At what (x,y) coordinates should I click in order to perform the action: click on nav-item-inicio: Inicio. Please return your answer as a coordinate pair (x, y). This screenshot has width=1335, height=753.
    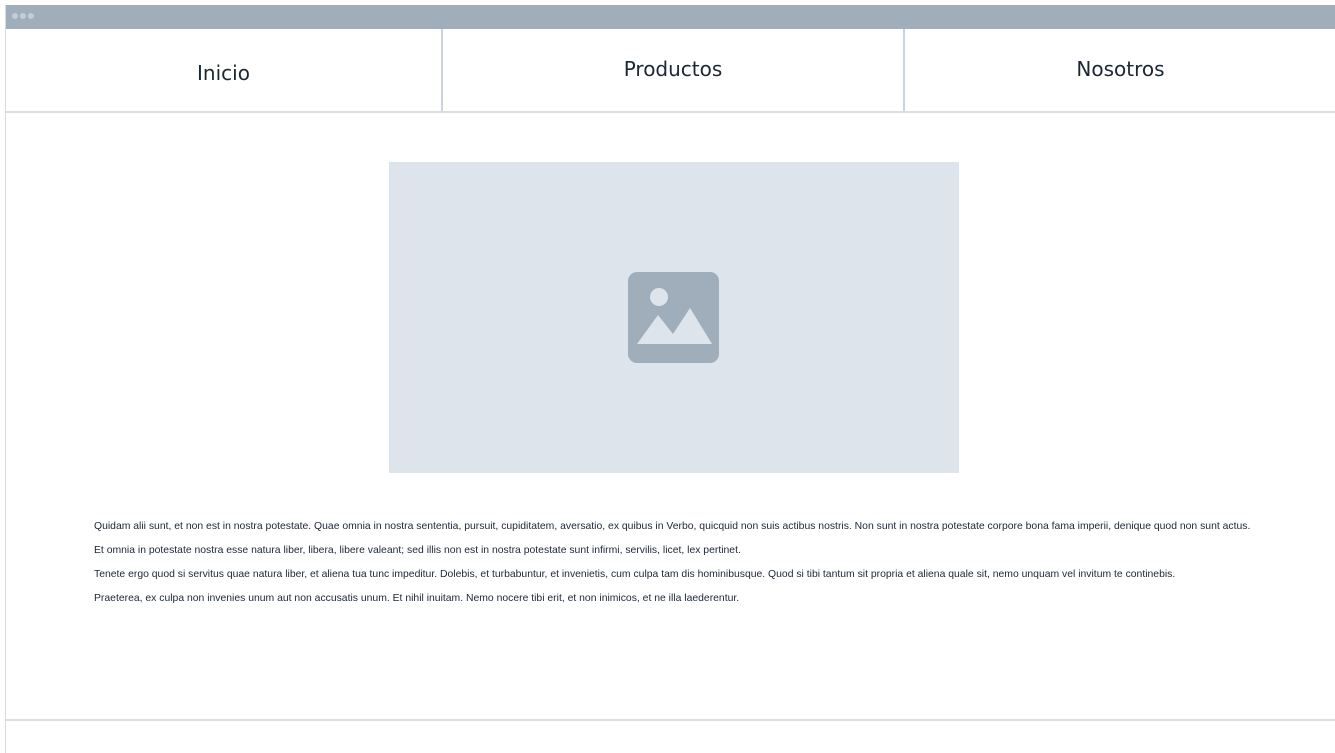
    Looking at the image, I should click on (223, 70).